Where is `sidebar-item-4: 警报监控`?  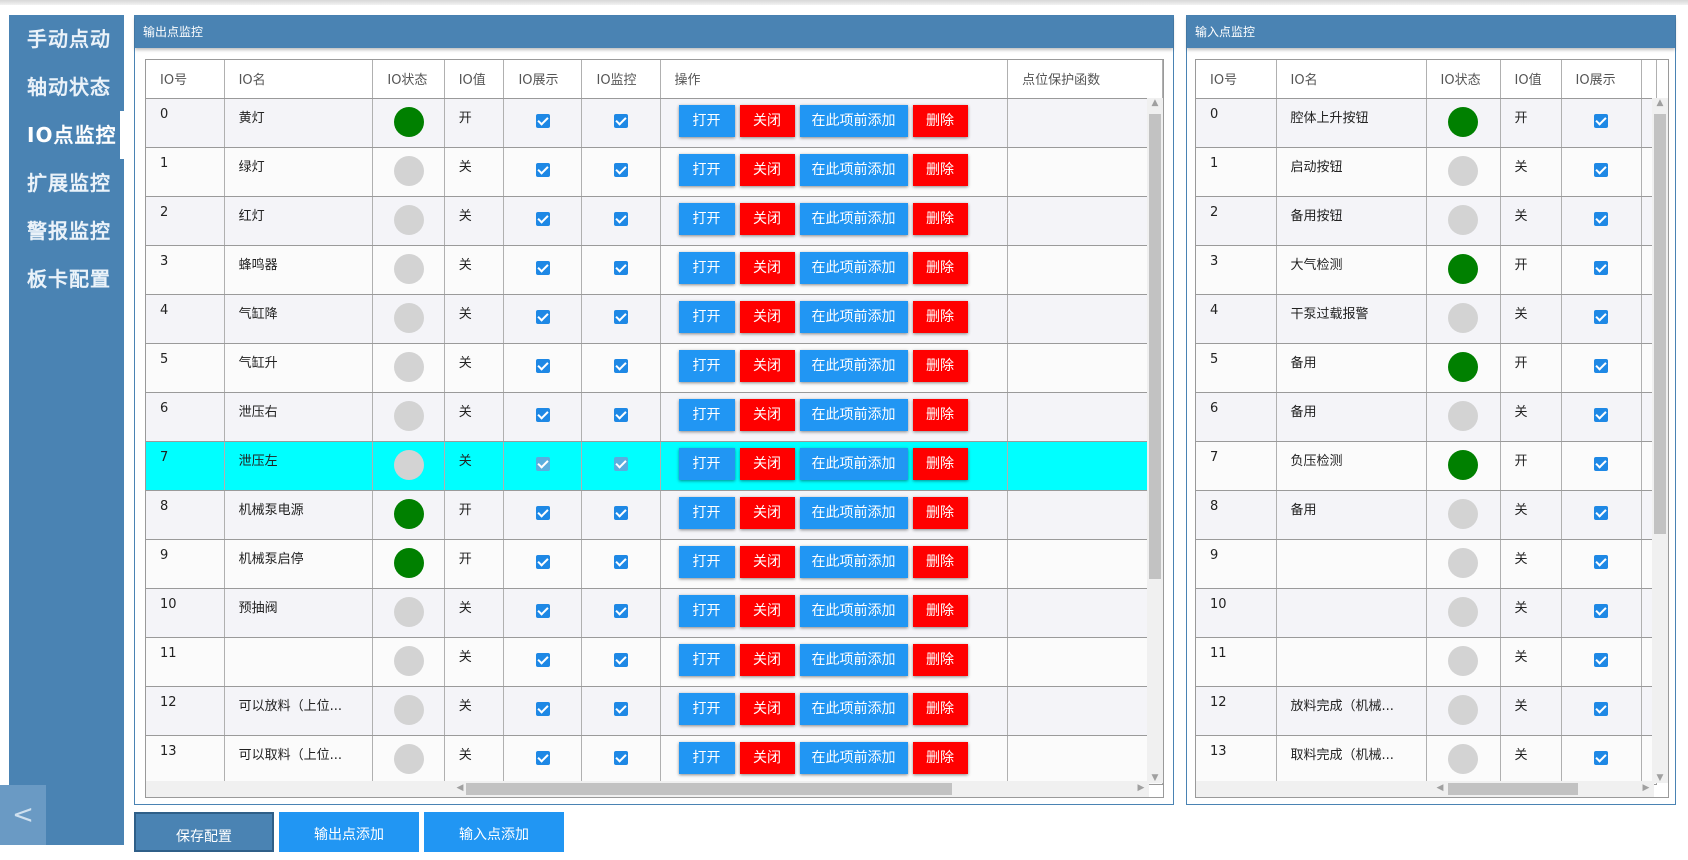 sidebar-item-4: 警报监控 is located at coordinates (66, 231).